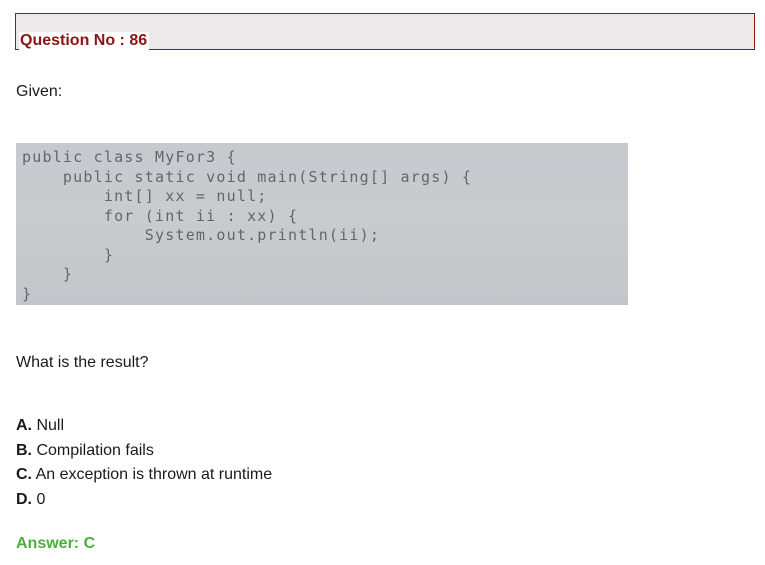 This screenshot has width=765, height=565. What do you see at coordinates (144, 500) in the screenshot?
I see `option-d: D. 0` at bounding box center [144, 500].